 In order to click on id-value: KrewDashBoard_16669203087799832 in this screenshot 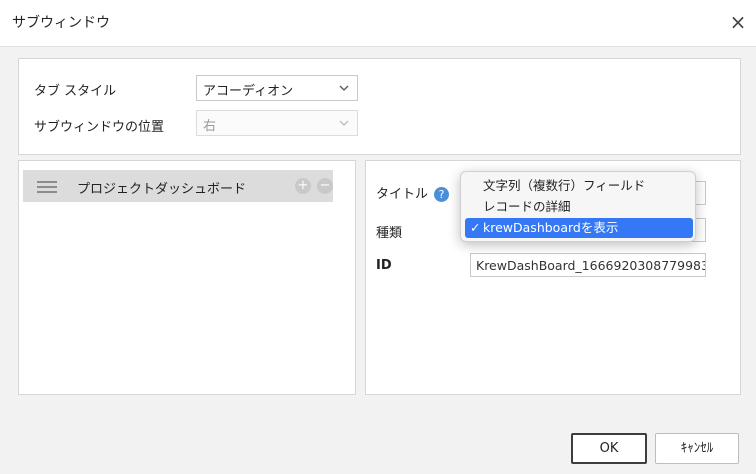, I will do `click(591, 265)`.